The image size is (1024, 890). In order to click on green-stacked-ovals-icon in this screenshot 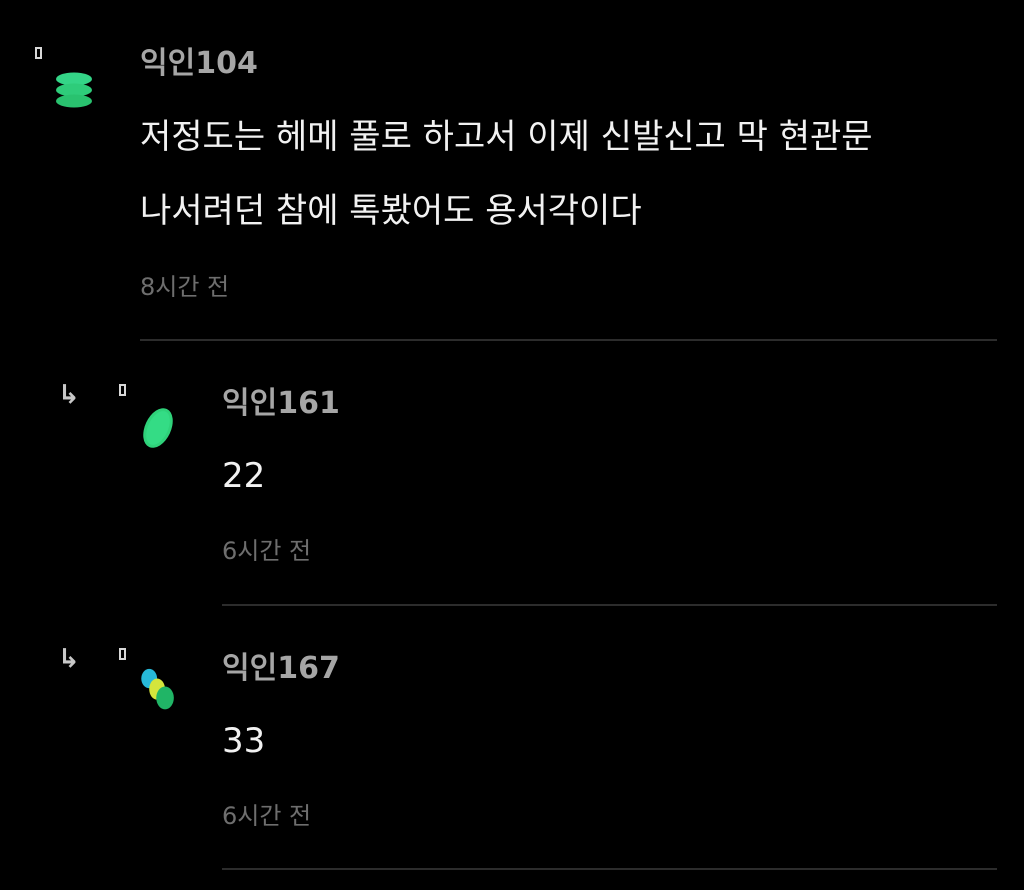, I will do `click(74, 90)`.